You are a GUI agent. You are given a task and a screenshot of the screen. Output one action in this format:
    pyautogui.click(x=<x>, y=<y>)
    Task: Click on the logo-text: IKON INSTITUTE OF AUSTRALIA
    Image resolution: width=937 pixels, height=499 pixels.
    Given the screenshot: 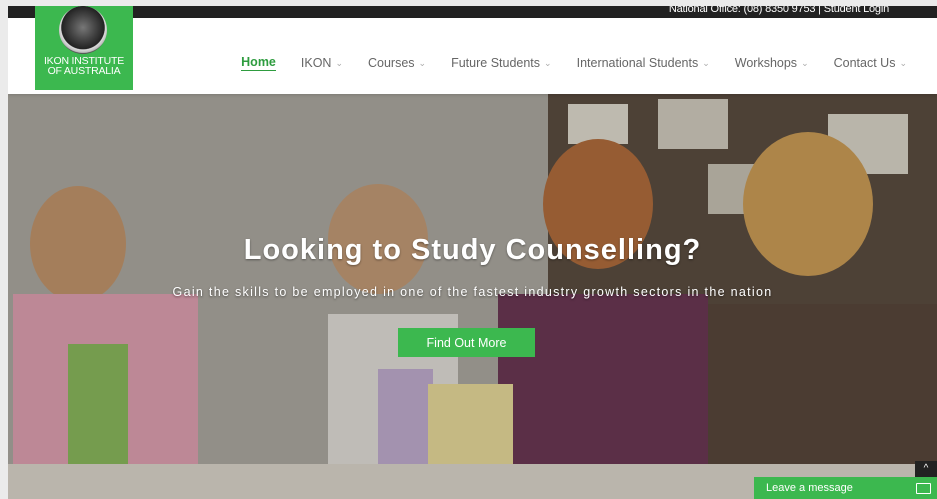 What is the action you would take?
    pyautogui.click(x=84, y=66)
    